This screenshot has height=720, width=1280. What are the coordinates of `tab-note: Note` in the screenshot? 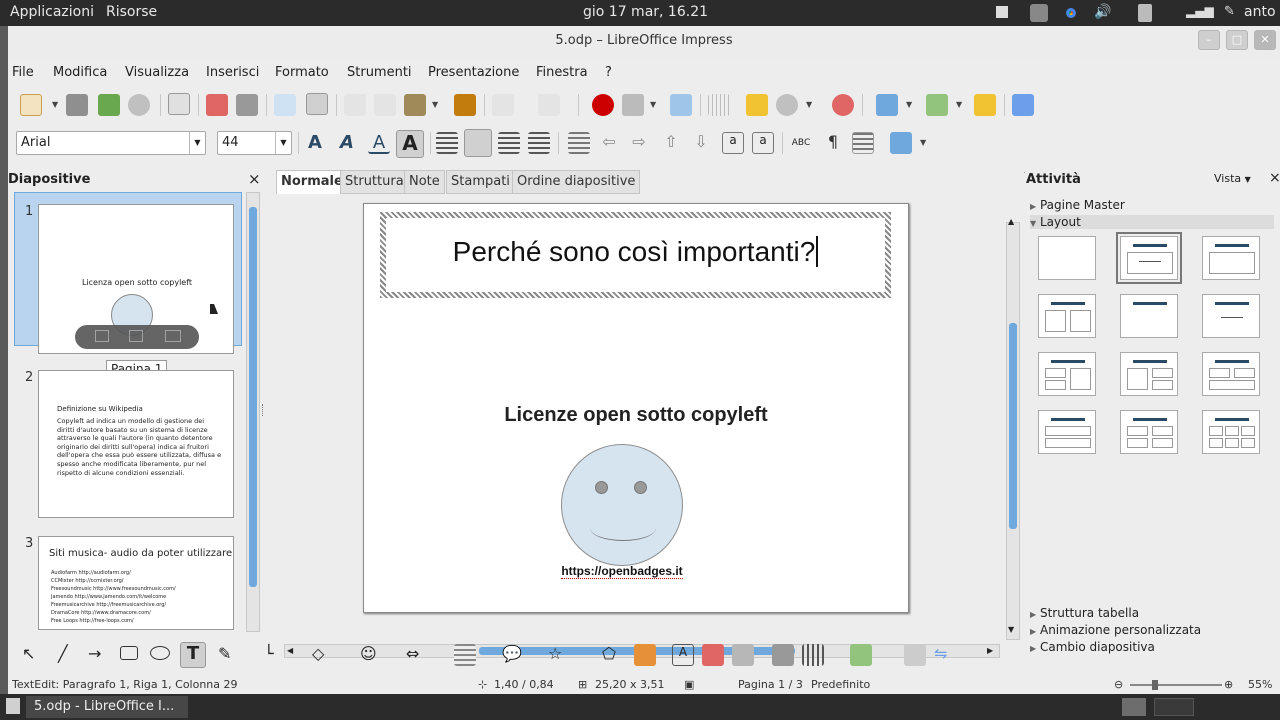 It's located at (424, 182).